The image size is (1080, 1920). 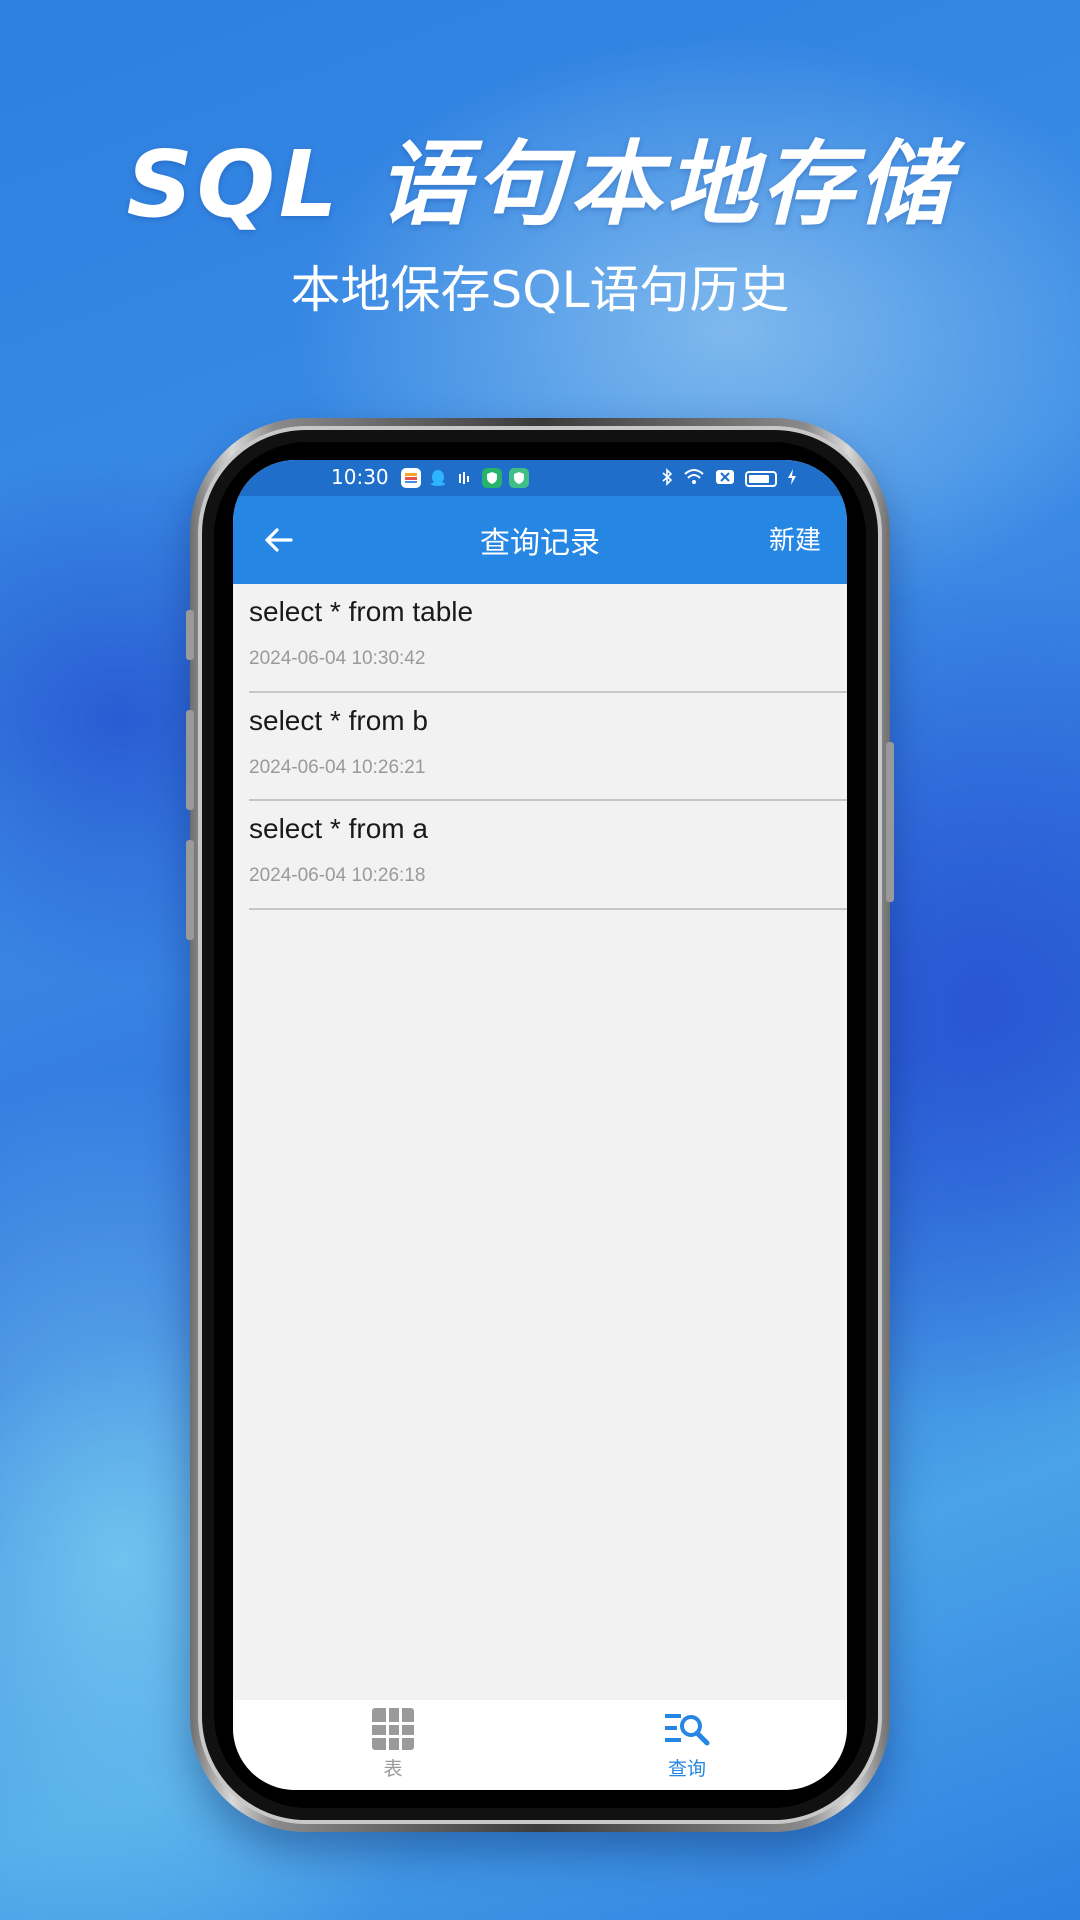 I want to click on tab-table-label: 表, so click(x=393, y=1769).